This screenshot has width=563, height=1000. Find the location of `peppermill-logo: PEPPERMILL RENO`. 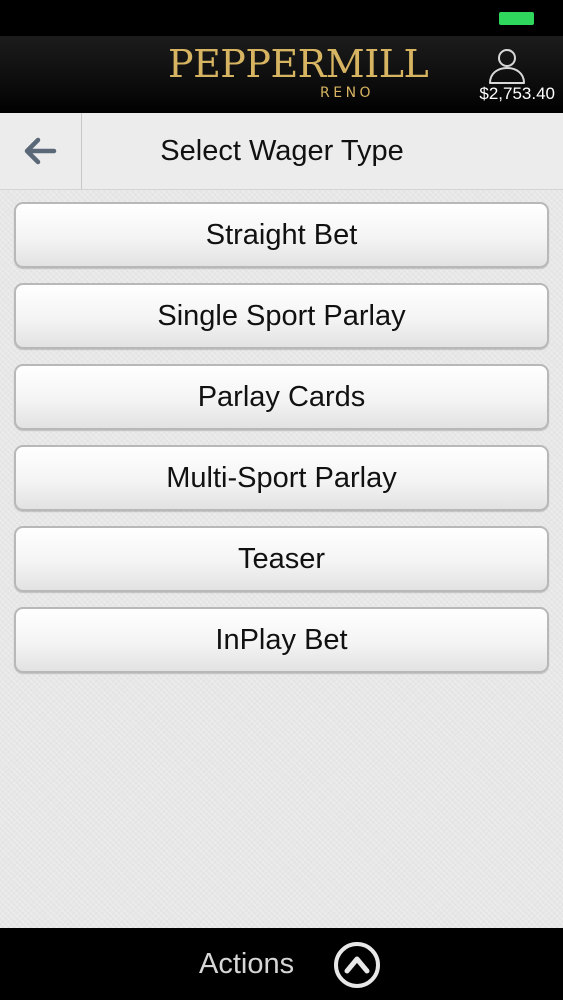

peppermill-logo: PEPPERMILL RENO is located at coordinates (298, 74).